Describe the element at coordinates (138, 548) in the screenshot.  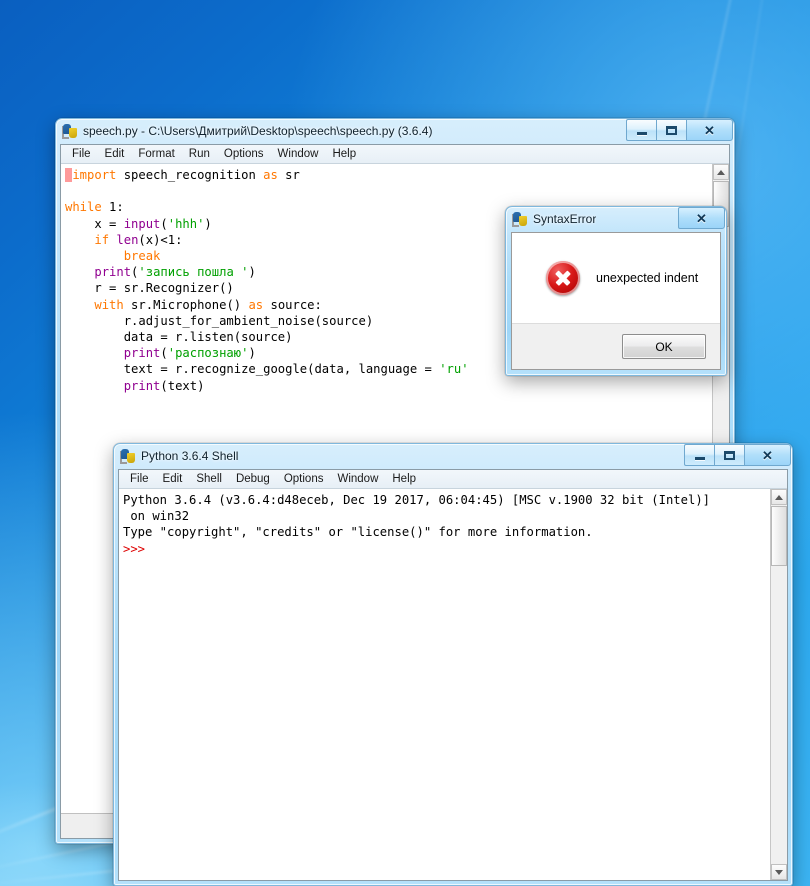
I see `code-token: >>>` at that location.